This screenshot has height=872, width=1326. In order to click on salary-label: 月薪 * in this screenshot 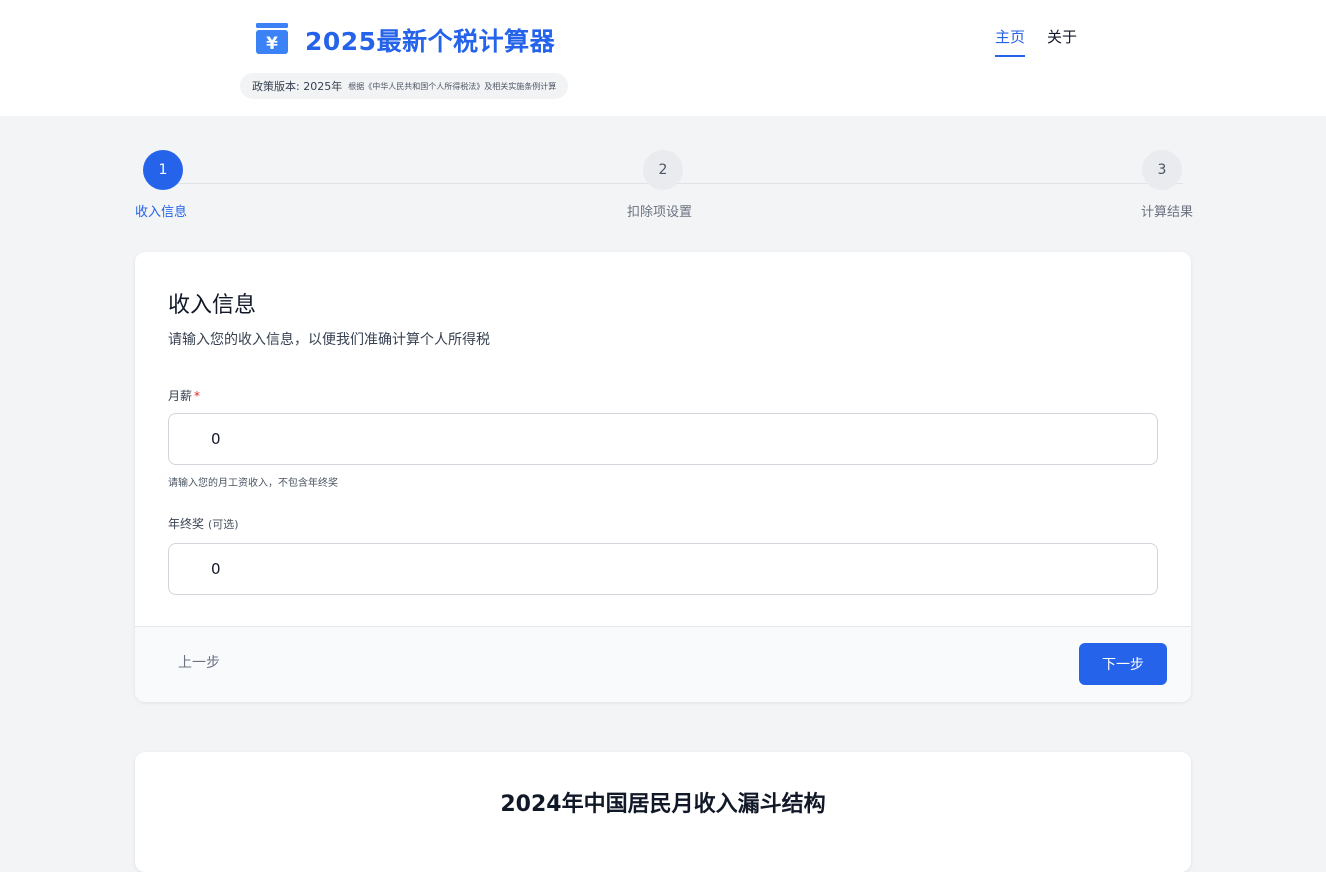, I will do `click(184, 395)`.